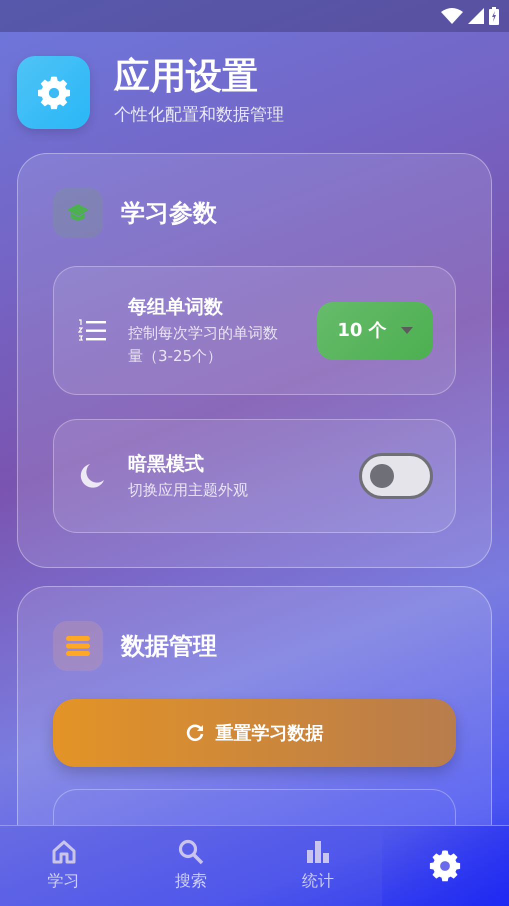 The image size is (509, 906). Describe the element at coordinates (452, 16) in the screenshot. I see `wifi-icon` at that location.